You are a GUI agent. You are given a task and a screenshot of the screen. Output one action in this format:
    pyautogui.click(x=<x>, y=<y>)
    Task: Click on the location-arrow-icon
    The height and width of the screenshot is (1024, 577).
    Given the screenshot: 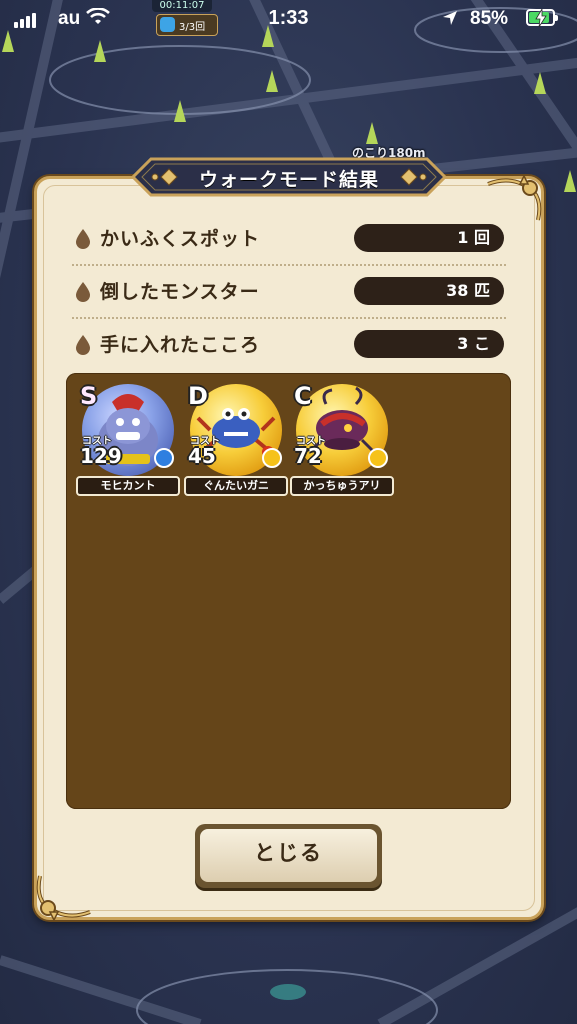 What is the action you would take?
    pyautogui.click(x=450, y=20)
    